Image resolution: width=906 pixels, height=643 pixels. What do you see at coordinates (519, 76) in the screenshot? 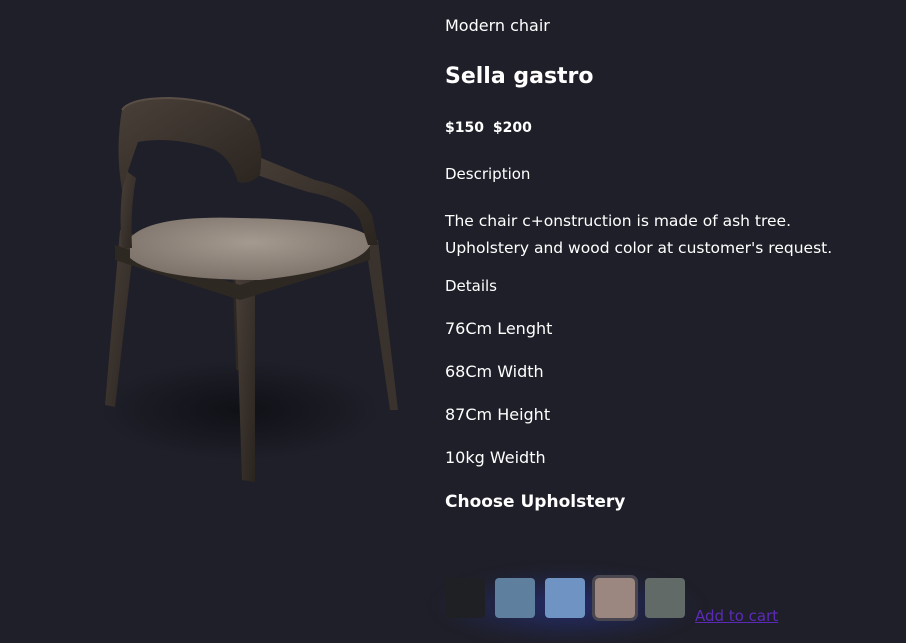
I see `product-name: Sella gastro` at bounding box center [519, 76].